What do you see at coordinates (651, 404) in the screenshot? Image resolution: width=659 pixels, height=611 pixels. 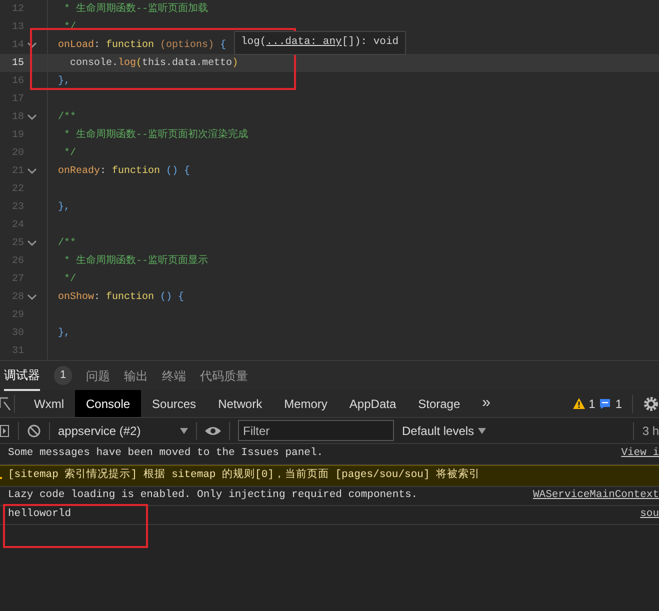 I see `settings-icon` at bounding box center [651, 404].